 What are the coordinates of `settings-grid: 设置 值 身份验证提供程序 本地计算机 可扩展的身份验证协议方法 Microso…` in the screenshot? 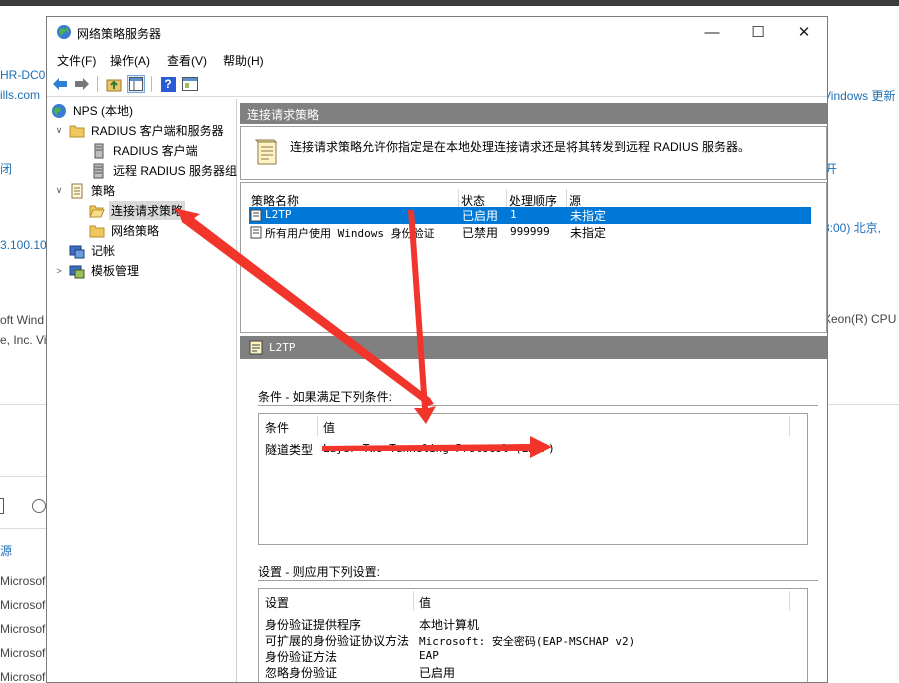 It's located at (533, 635).